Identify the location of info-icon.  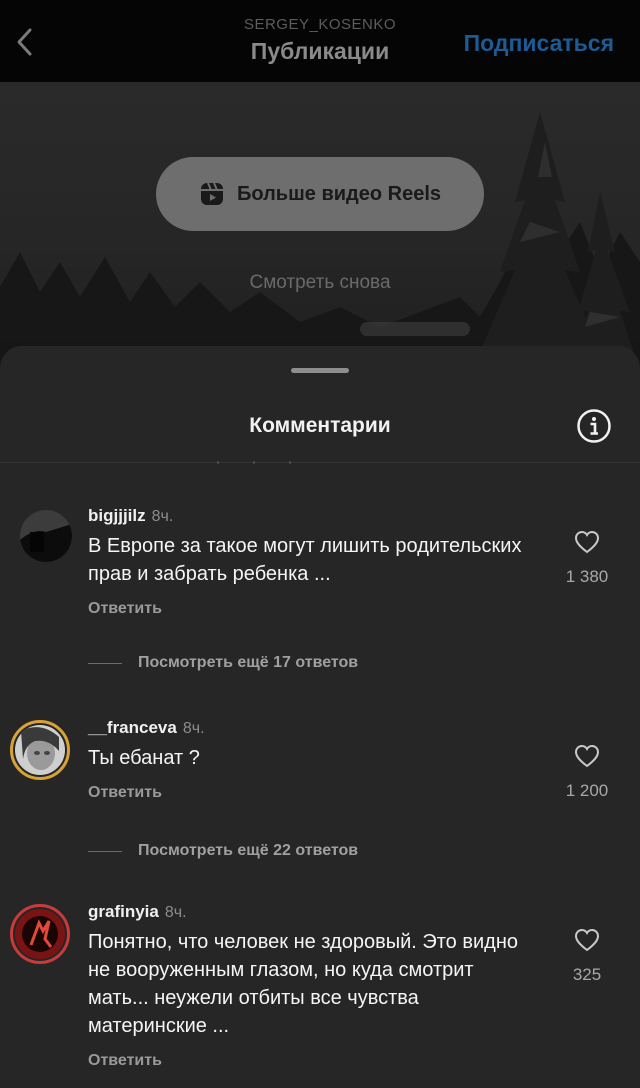
(594, 426).